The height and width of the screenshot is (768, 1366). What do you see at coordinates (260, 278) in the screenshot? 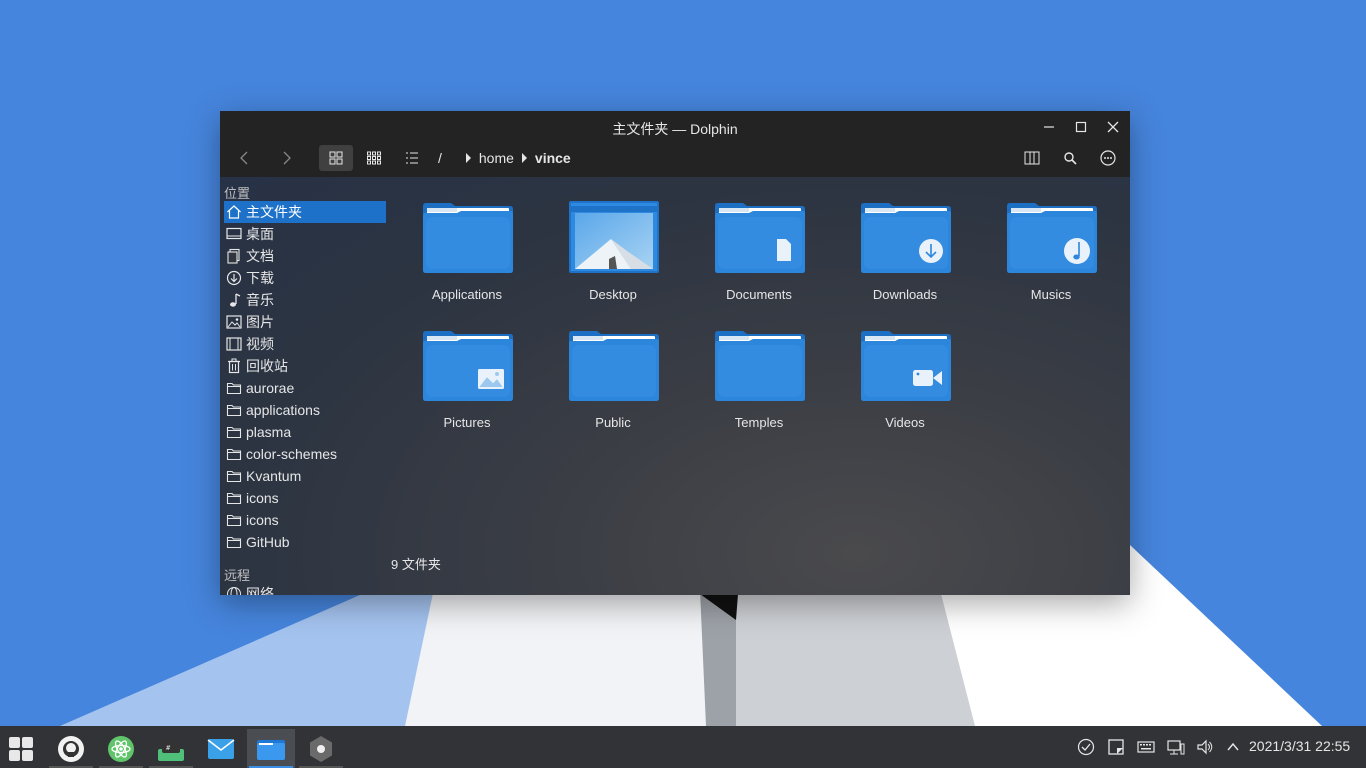
I see `sidebar-item-label: 下载` at bounding box center [260, 278].